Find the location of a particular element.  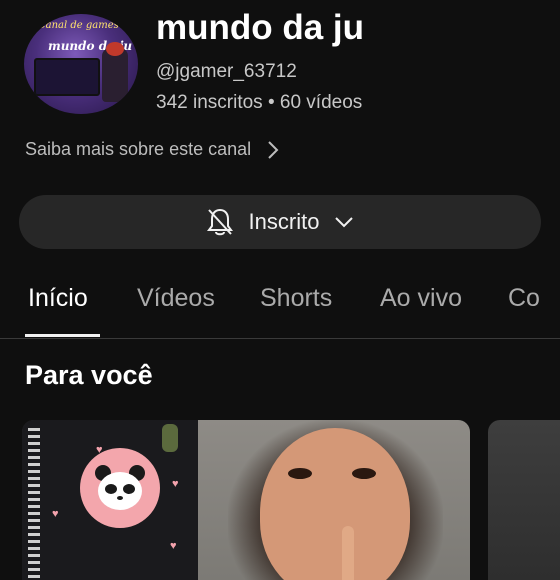

bell-off-icon is located at coordinates (219, 222).